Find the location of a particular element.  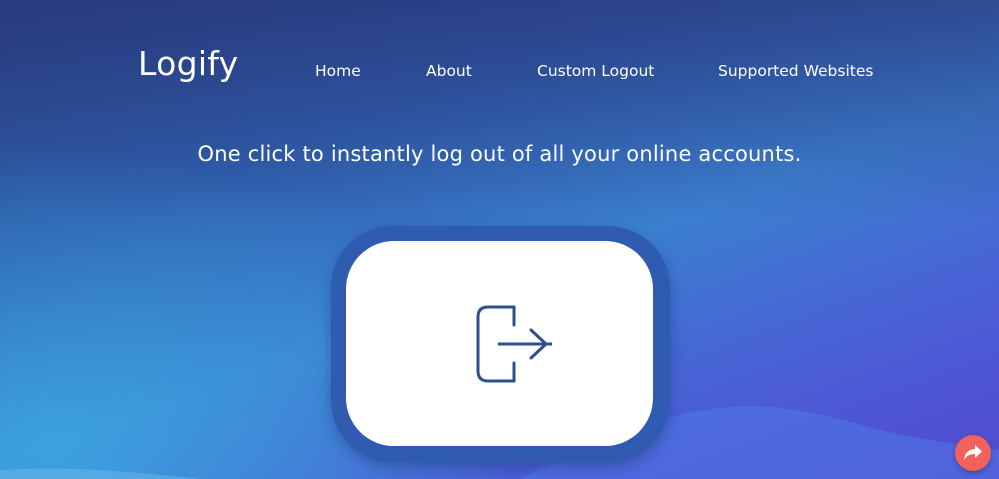

logout-all-button is located at coordinates (499, 343).